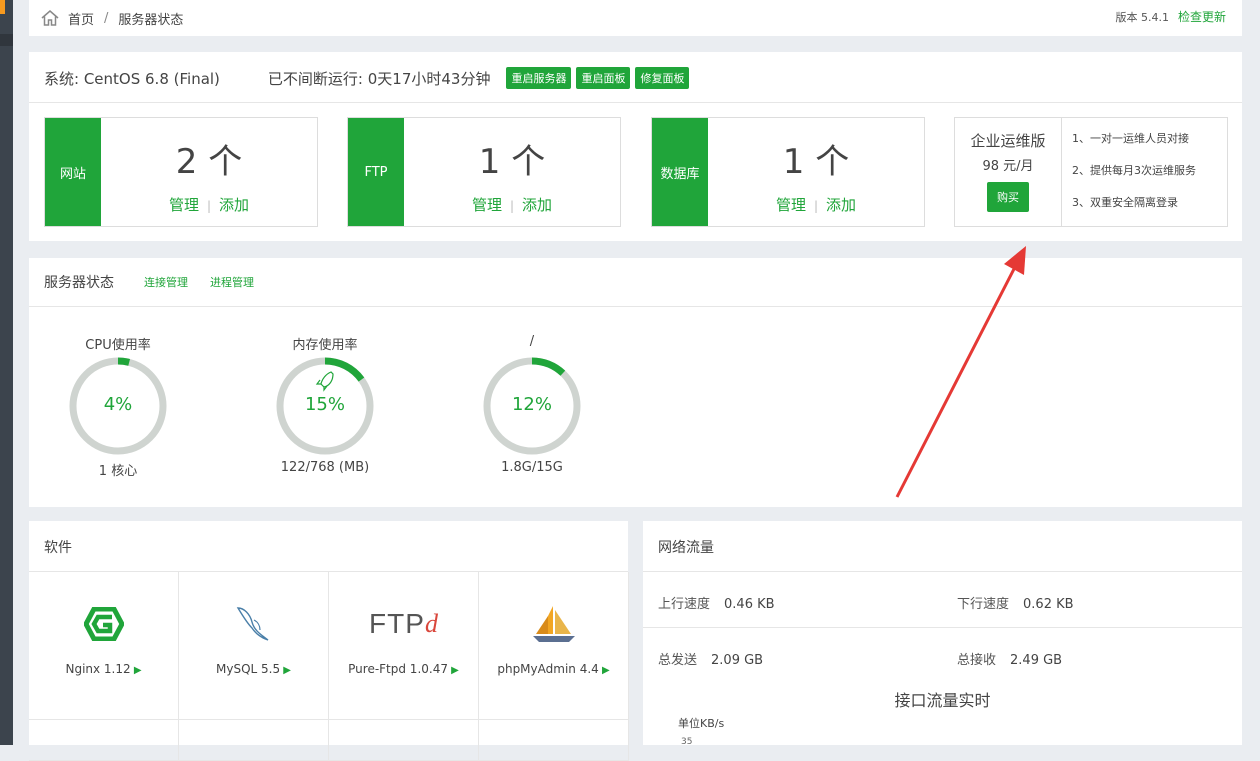 The image size is (1260, 761). Describe the element at coordinates (1036, 660) in the screenshot. I see `total-received-value: 2.49 GB` at that location.